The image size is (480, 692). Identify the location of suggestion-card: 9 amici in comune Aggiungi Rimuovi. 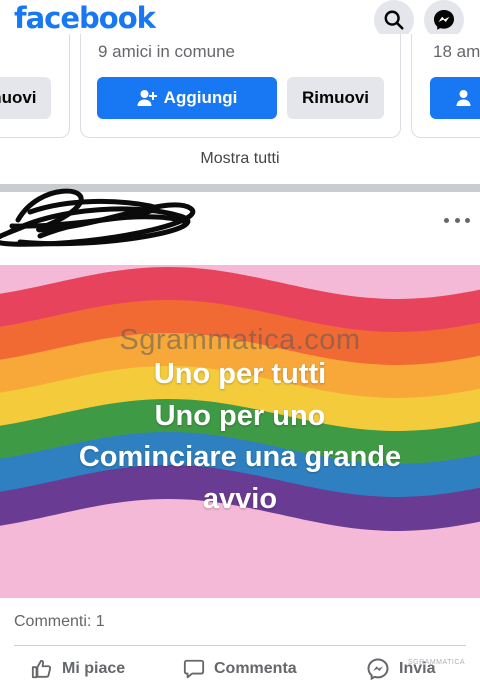
(240, 86).